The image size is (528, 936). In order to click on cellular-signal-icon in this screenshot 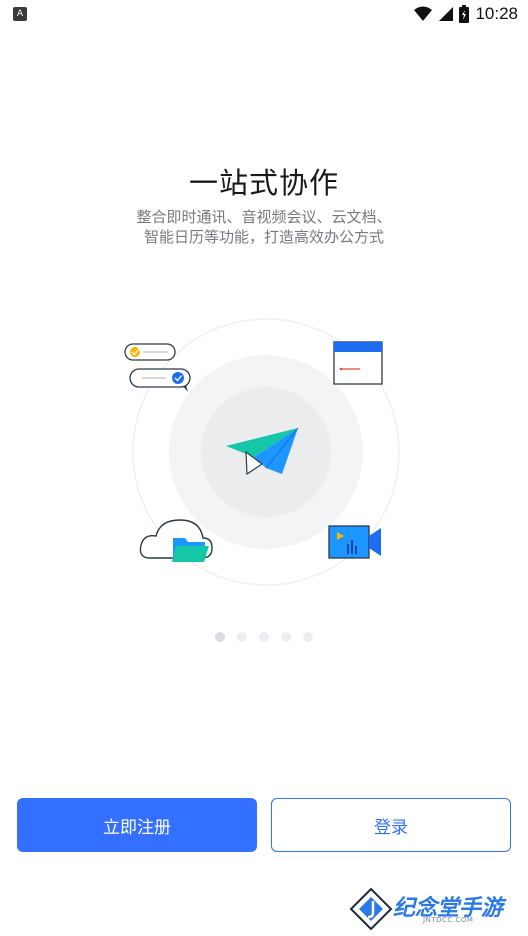, I will do `click(446, 14)`.